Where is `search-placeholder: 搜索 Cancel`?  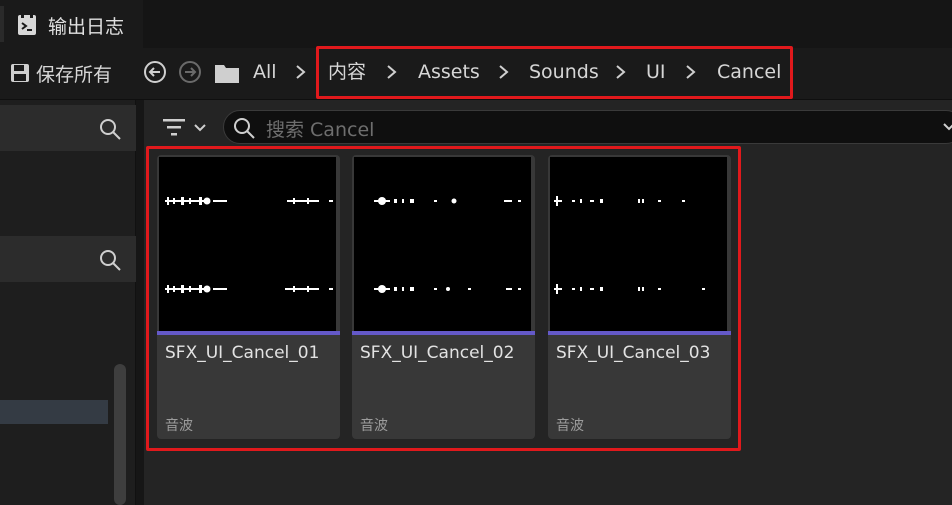
search-placeholder: 搜索 Cancel is located at coordinates (320, 130).